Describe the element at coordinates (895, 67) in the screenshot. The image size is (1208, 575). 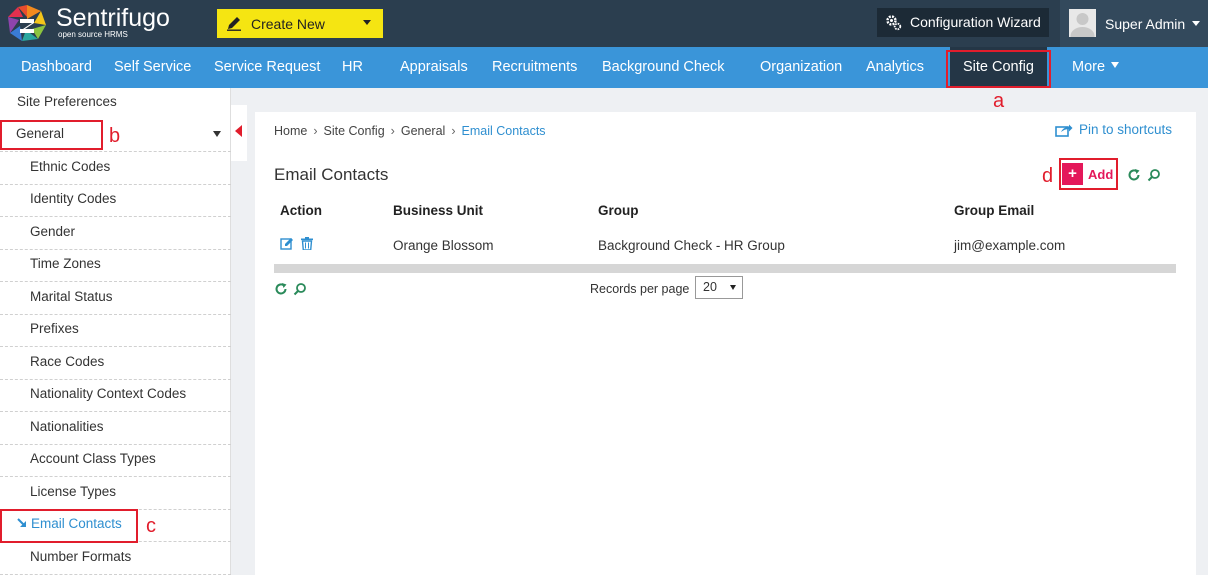
I see `nav-analytics: Analytics` at that location.